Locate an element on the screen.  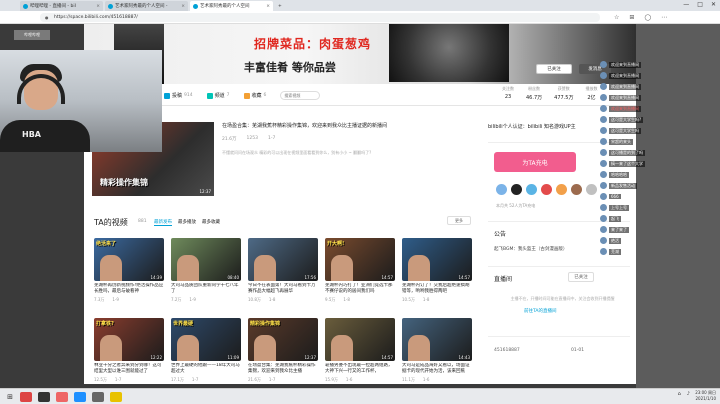
browser-tab: 艺术家阿秀最的个人空间 - × is located at coordinates (146, 6).